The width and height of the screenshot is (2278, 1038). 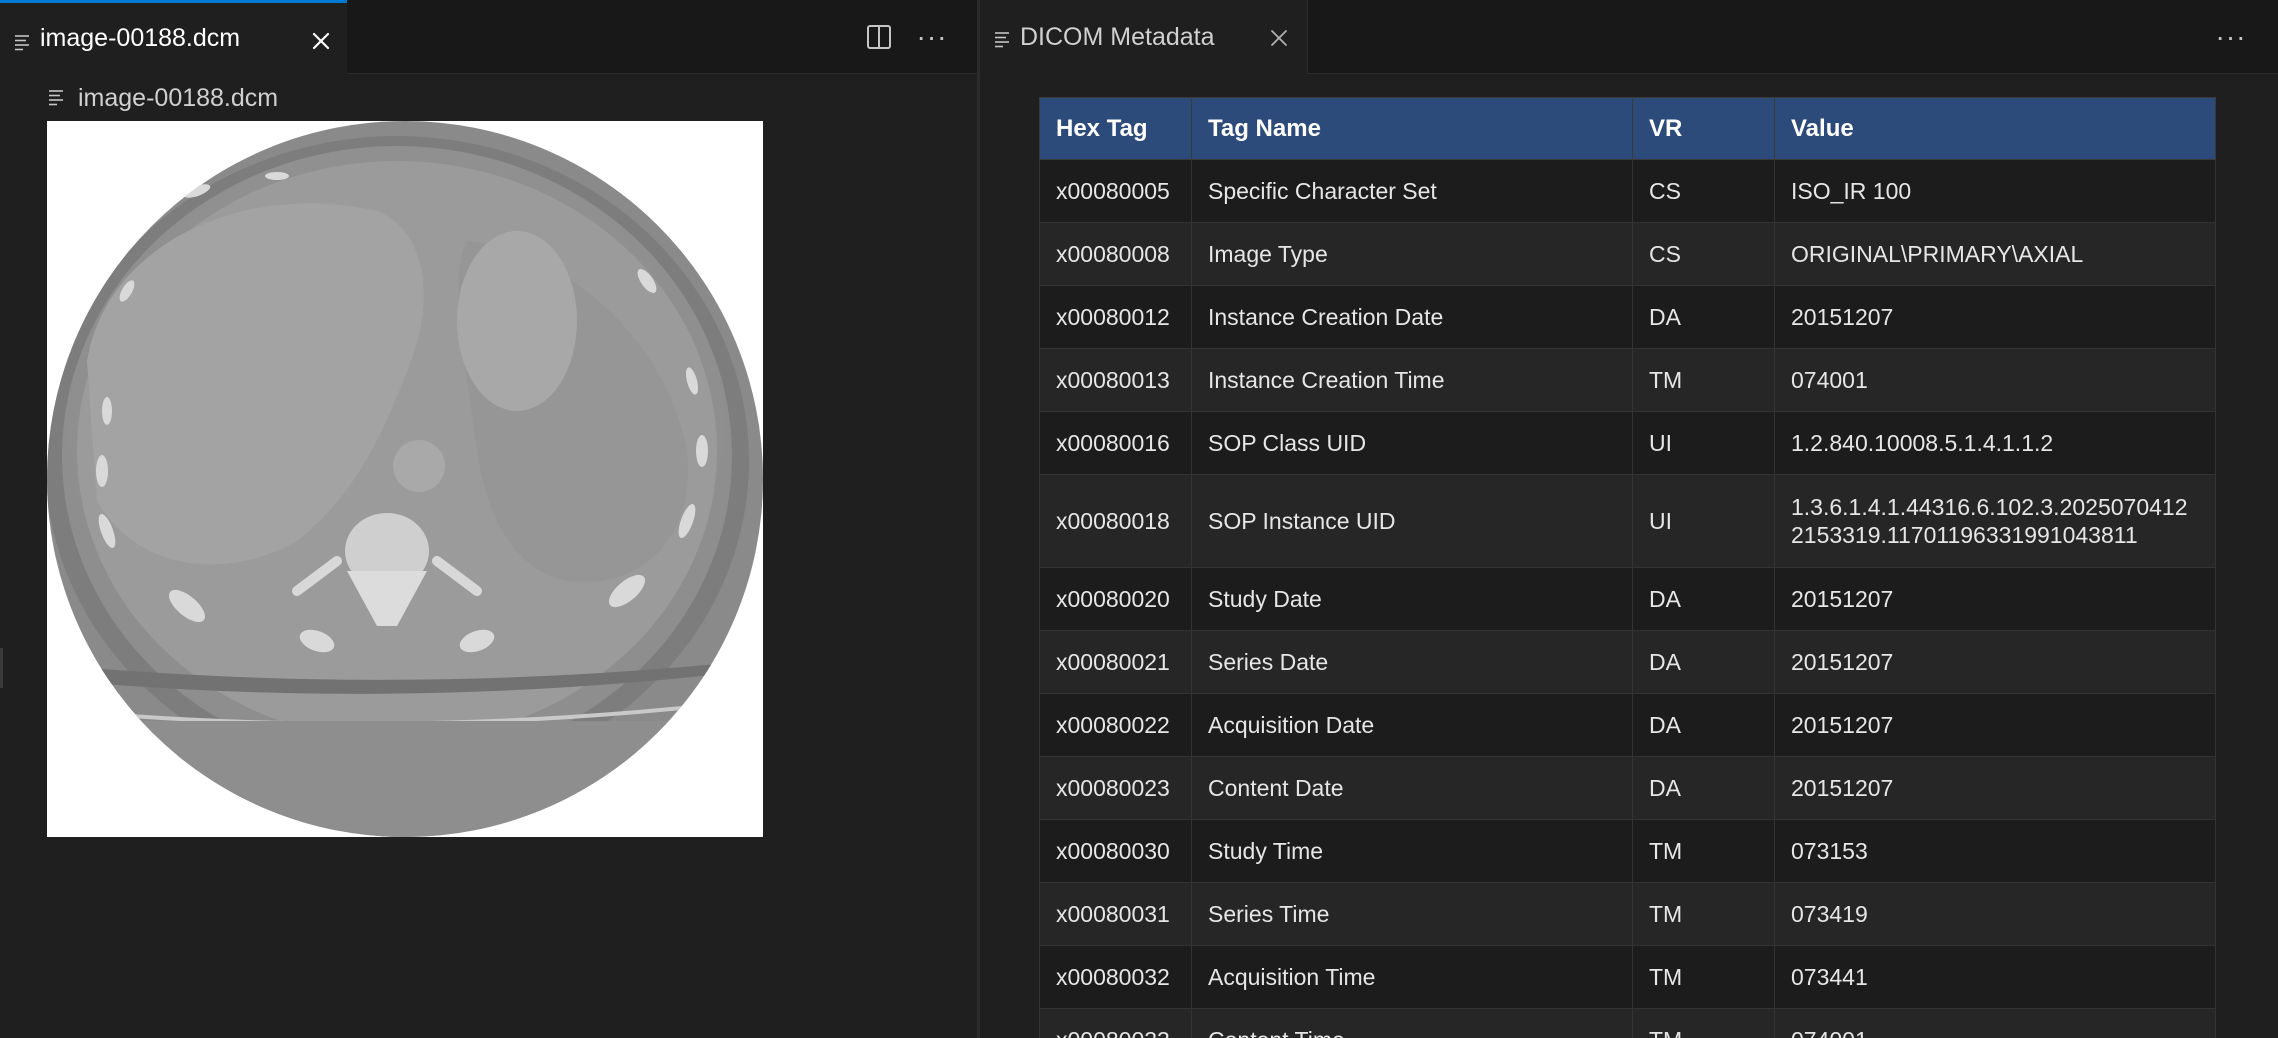 I want to click on cell-tag-name: Study Date, so click(x=1412, y=599).